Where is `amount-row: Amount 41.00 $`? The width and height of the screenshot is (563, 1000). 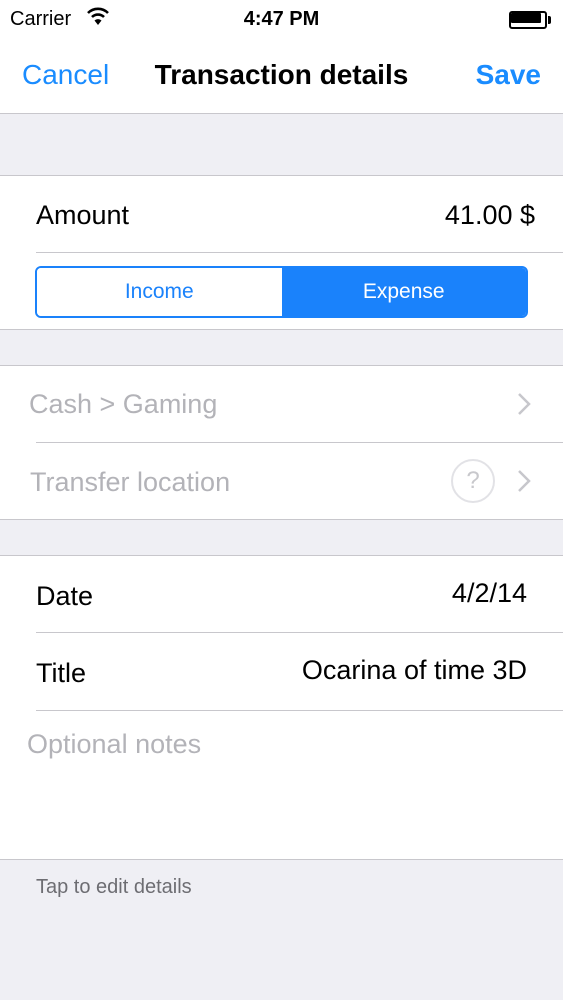
amount-row: Amount 41.00 $ is located at coordinates (281, 214).